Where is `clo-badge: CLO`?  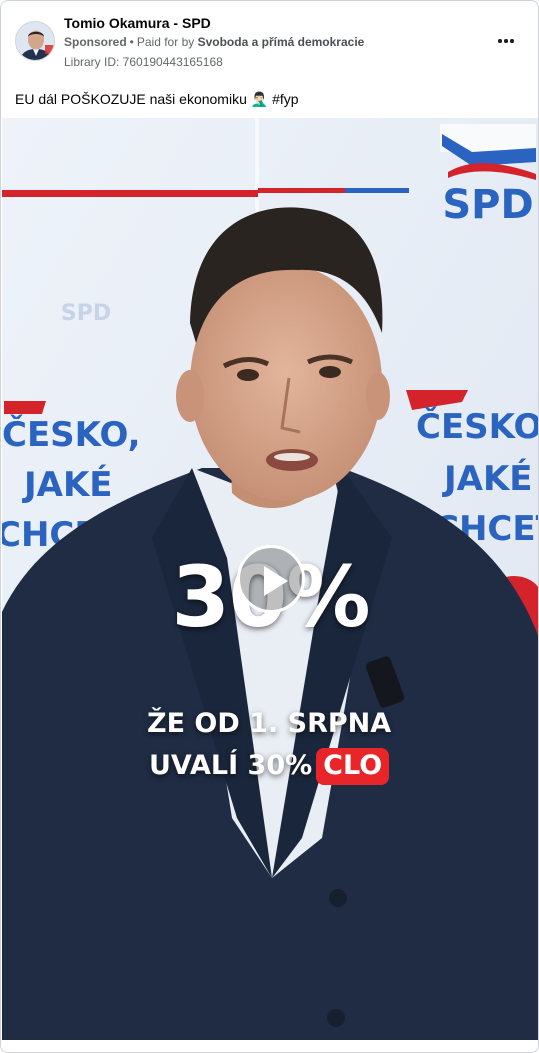 clo-badge: CLO is located at coordinates (353, 766).